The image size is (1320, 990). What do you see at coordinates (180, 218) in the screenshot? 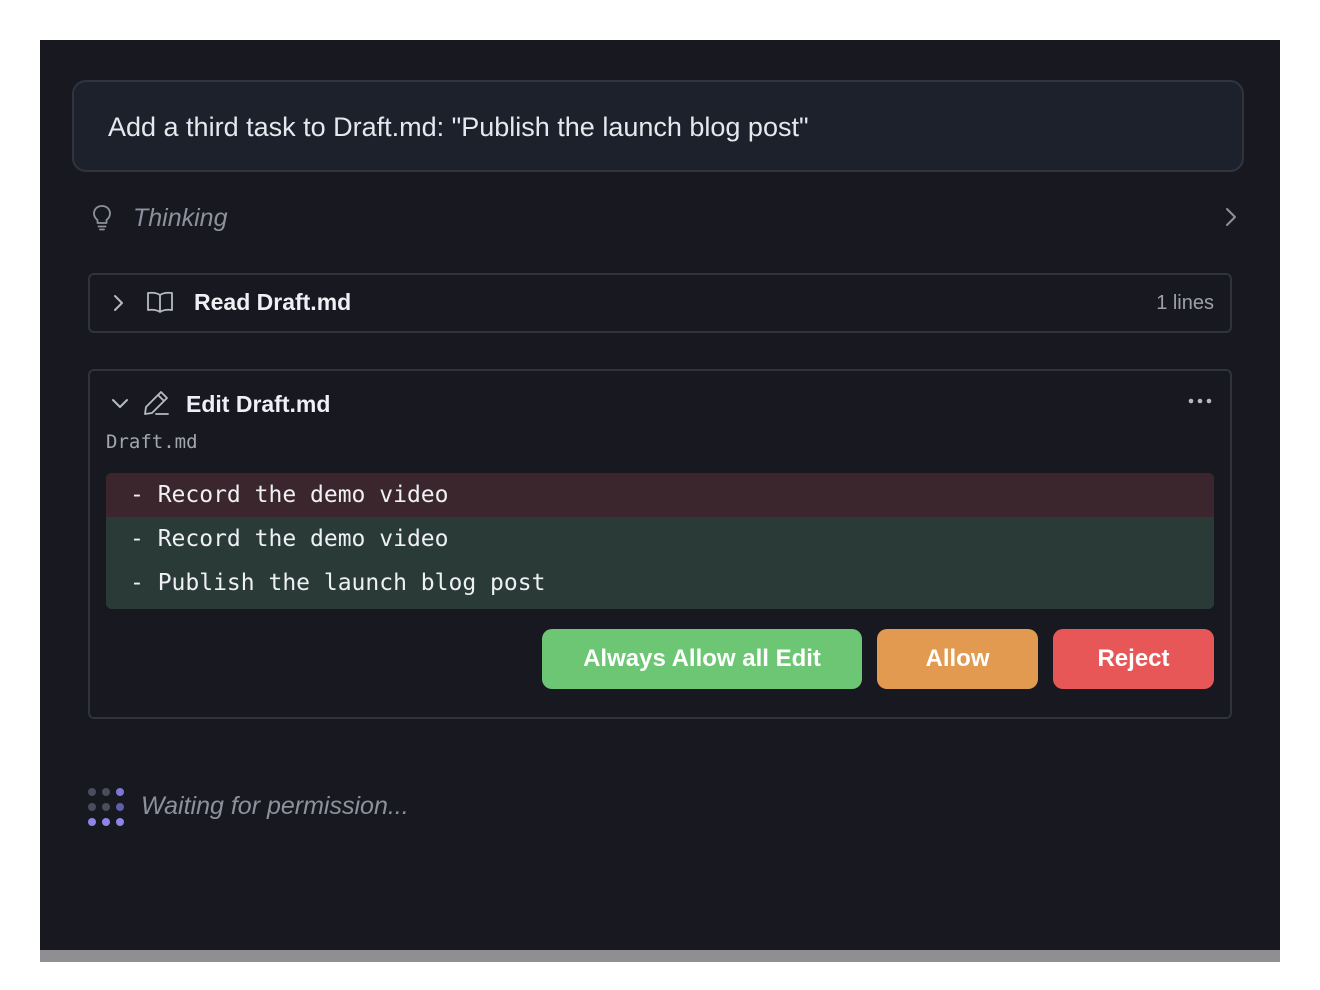
I see `thinking-label: Thinking` at bounding box center [180, 218].